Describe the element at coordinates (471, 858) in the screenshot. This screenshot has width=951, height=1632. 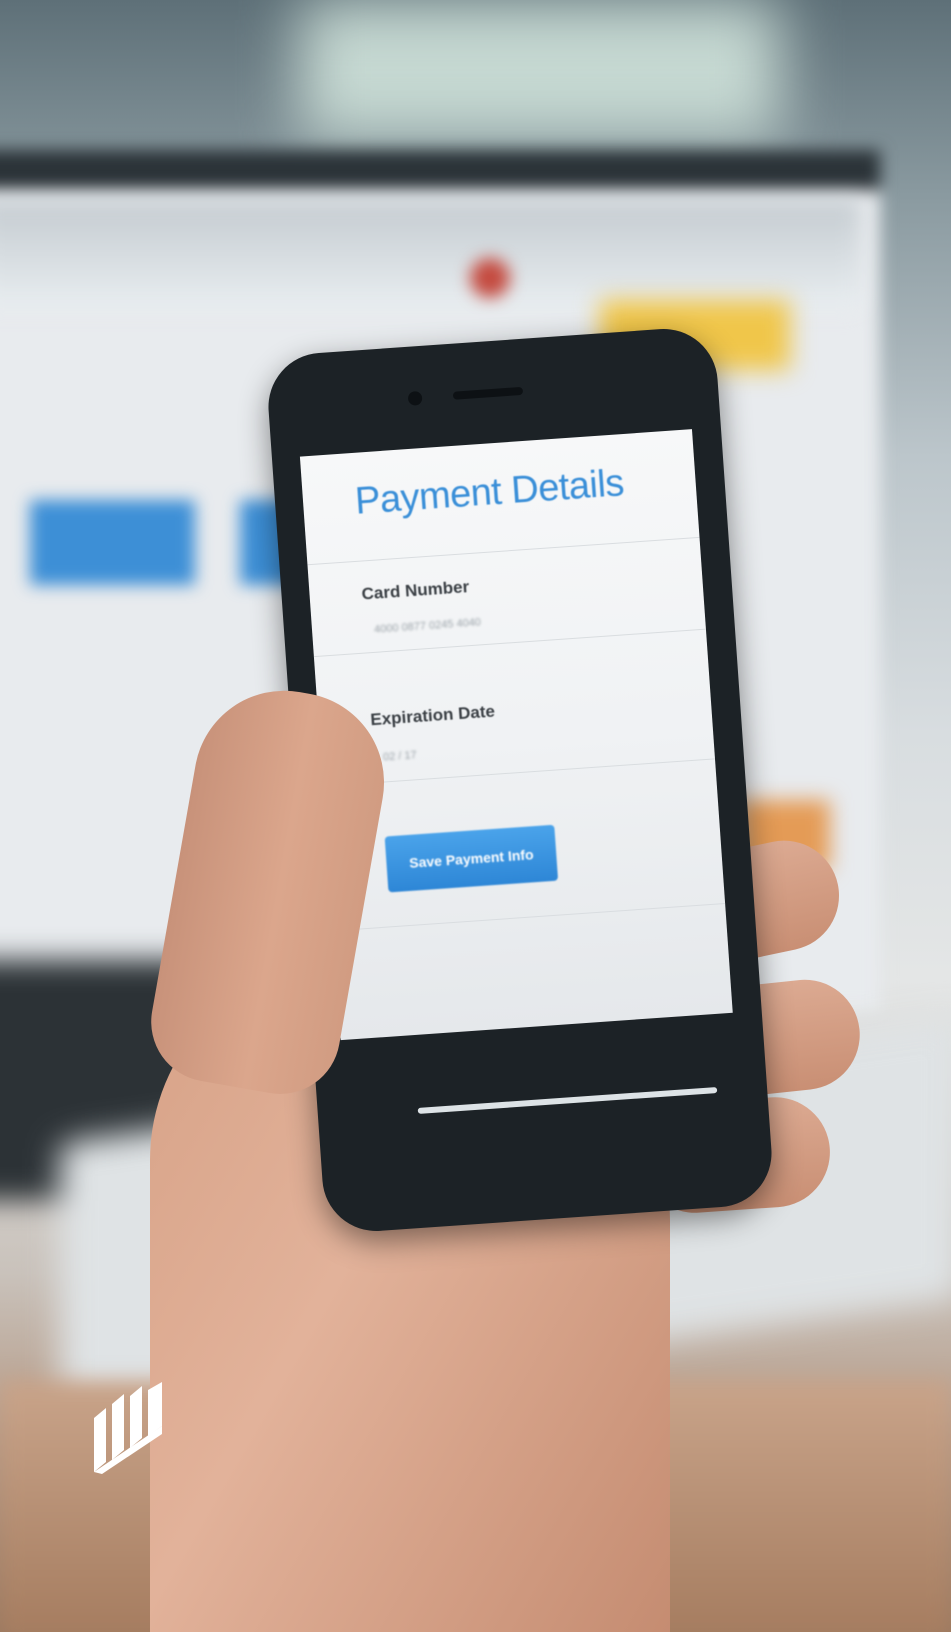
I see `save-payment-info-button: Save Payment Info` at that location.